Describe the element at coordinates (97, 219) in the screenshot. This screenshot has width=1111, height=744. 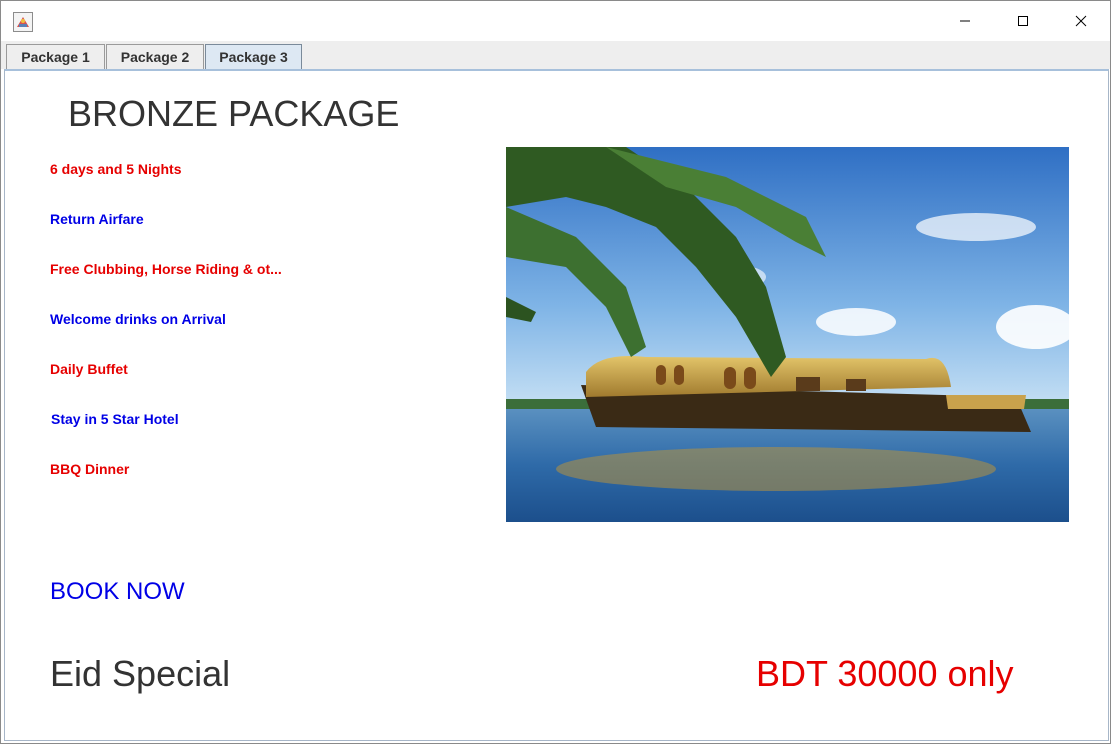
I see `feature-item: Return Airfare` at that location.